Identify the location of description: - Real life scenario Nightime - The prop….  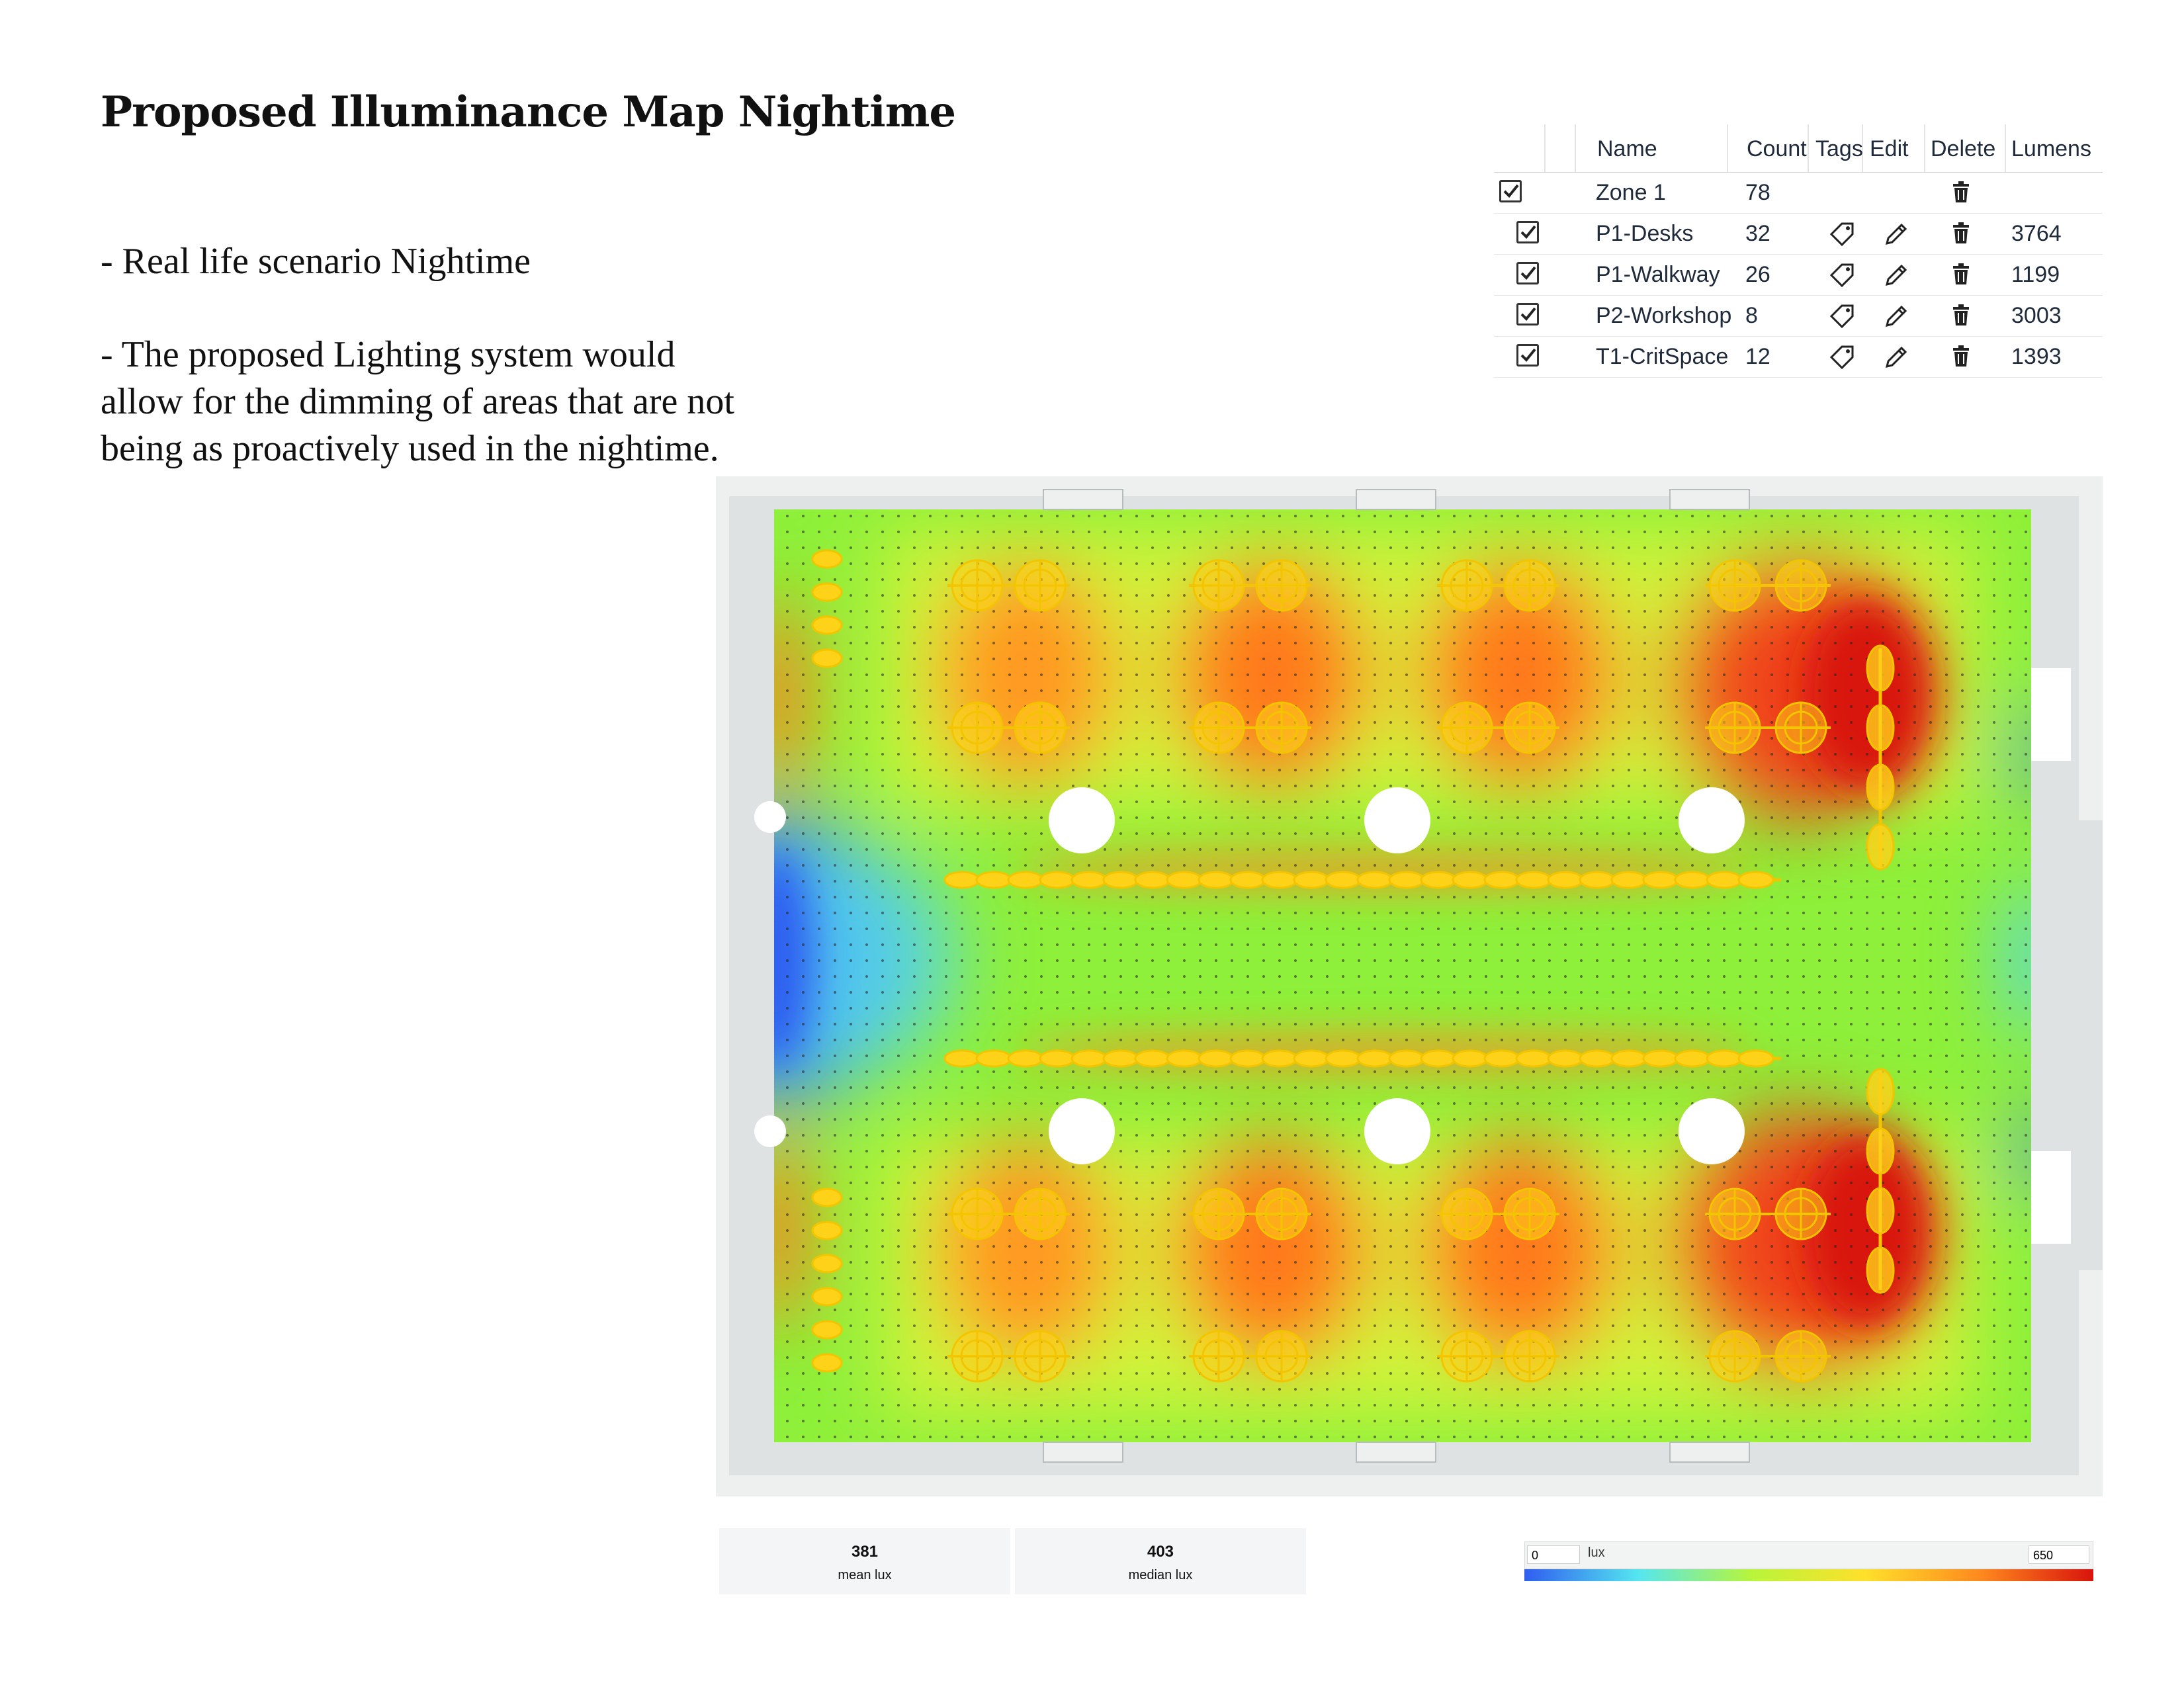
(418, 379).